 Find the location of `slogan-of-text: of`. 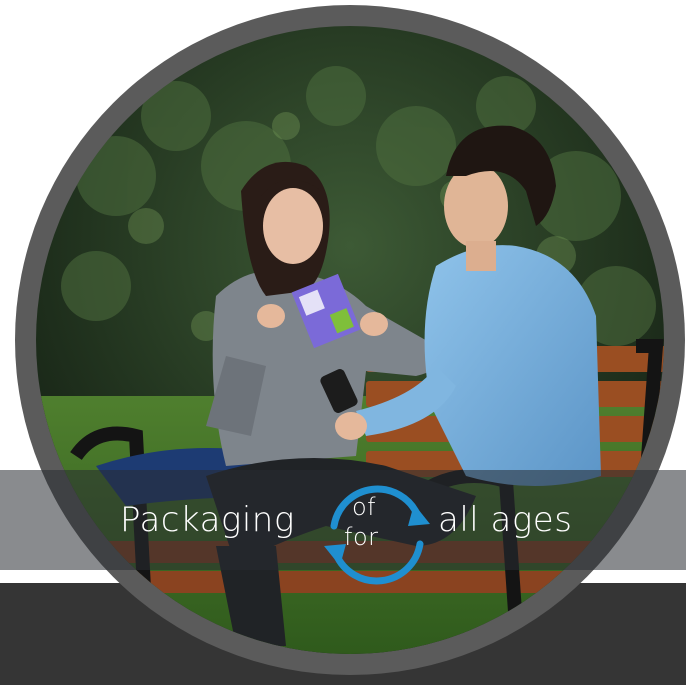

slogan-of-text: of is located at coordinates (364, 507).